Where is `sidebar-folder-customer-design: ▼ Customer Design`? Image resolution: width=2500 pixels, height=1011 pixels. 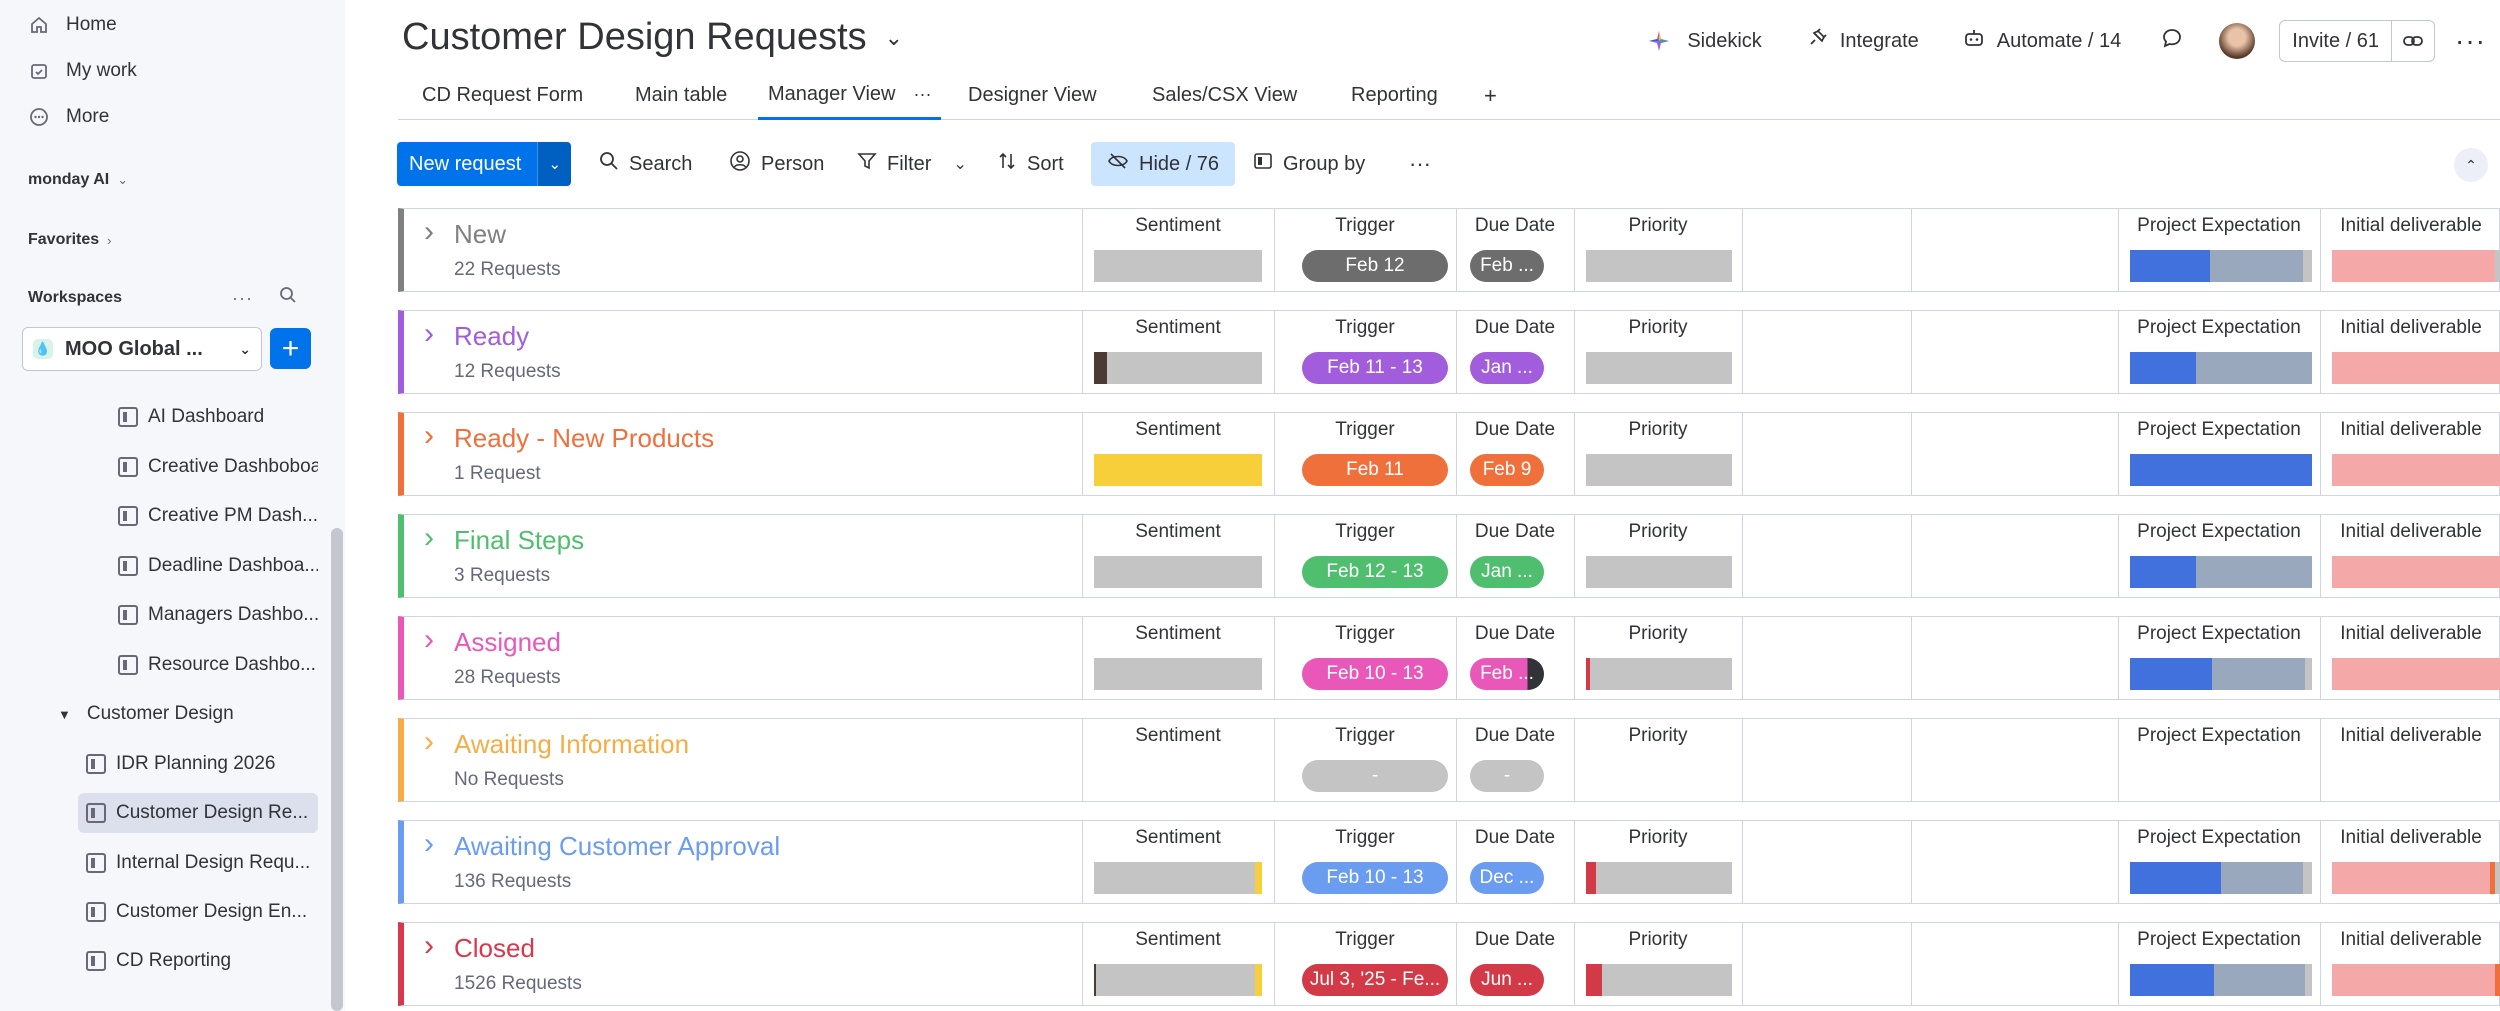
sidebar-folder-customer-design: ▼ Customer Design is located at coordinates (188, 714).